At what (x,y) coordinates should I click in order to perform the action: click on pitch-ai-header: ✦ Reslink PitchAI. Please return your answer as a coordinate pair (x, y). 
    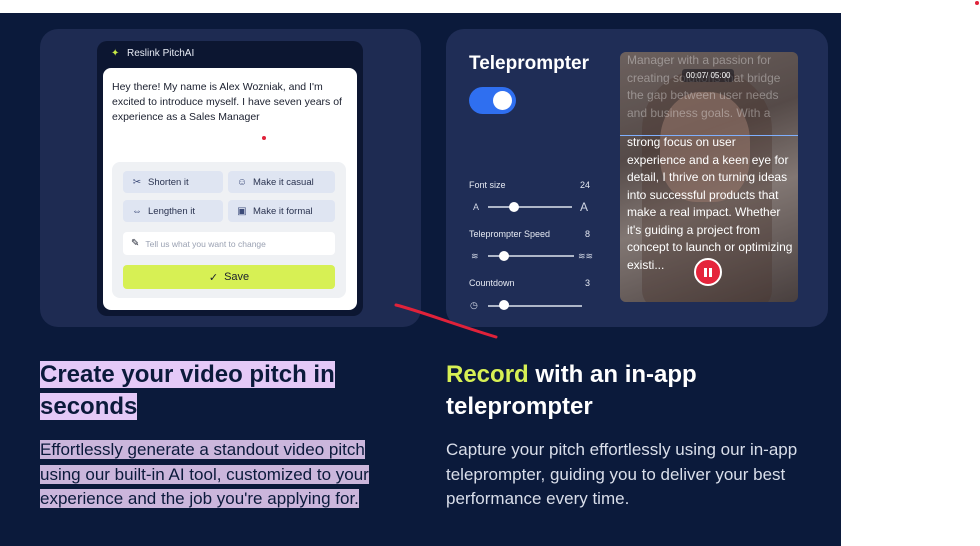
    Looking at the image, I should click on (152, 53).